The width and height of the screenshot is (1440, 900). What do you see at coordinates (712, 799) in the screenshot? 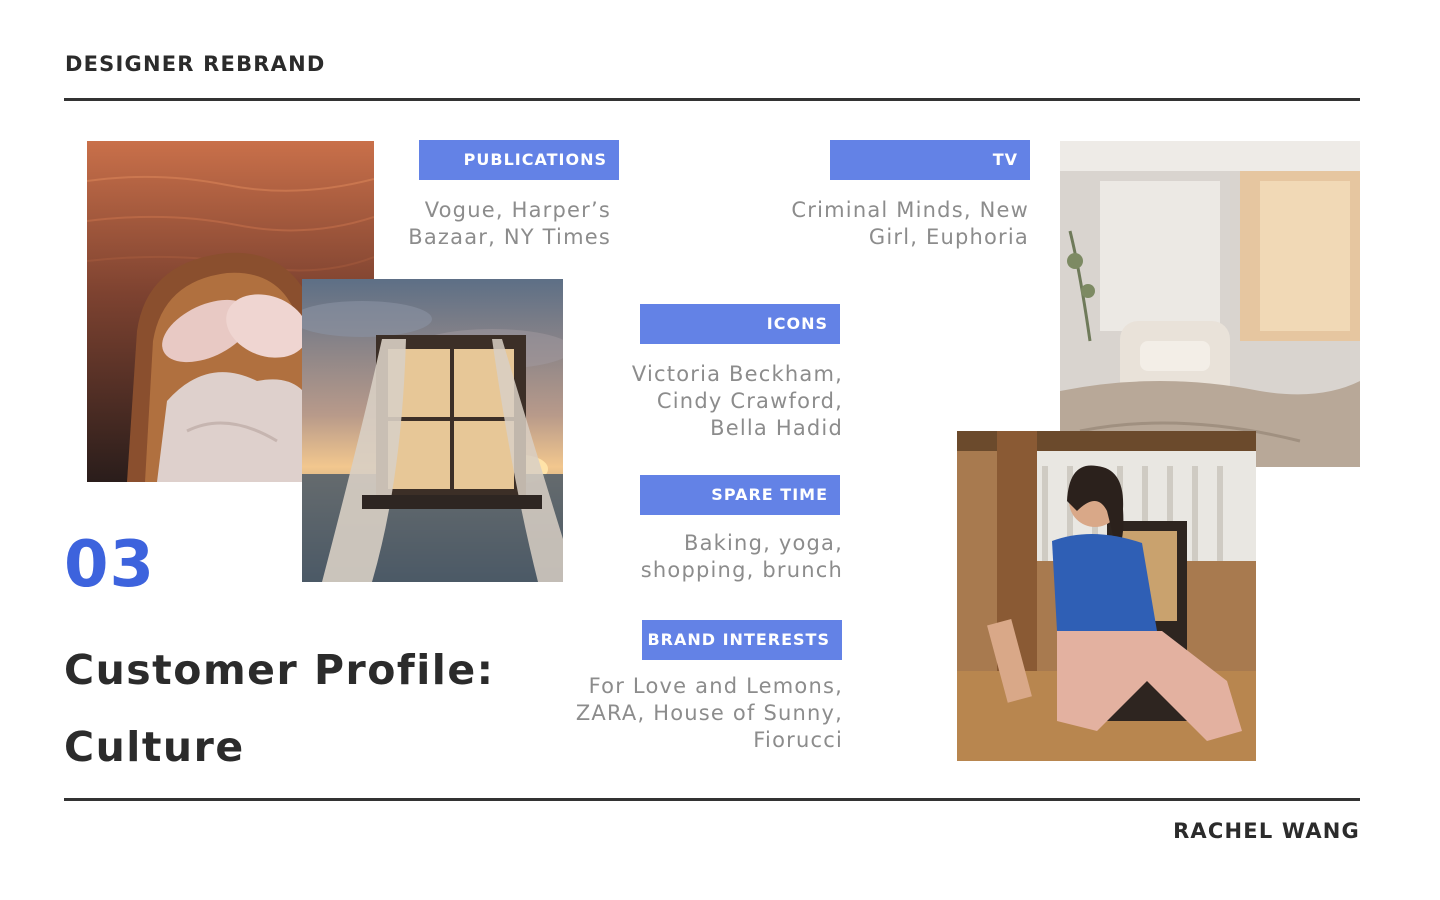
I see `bottom-divider` at bounding box center [712, 799].